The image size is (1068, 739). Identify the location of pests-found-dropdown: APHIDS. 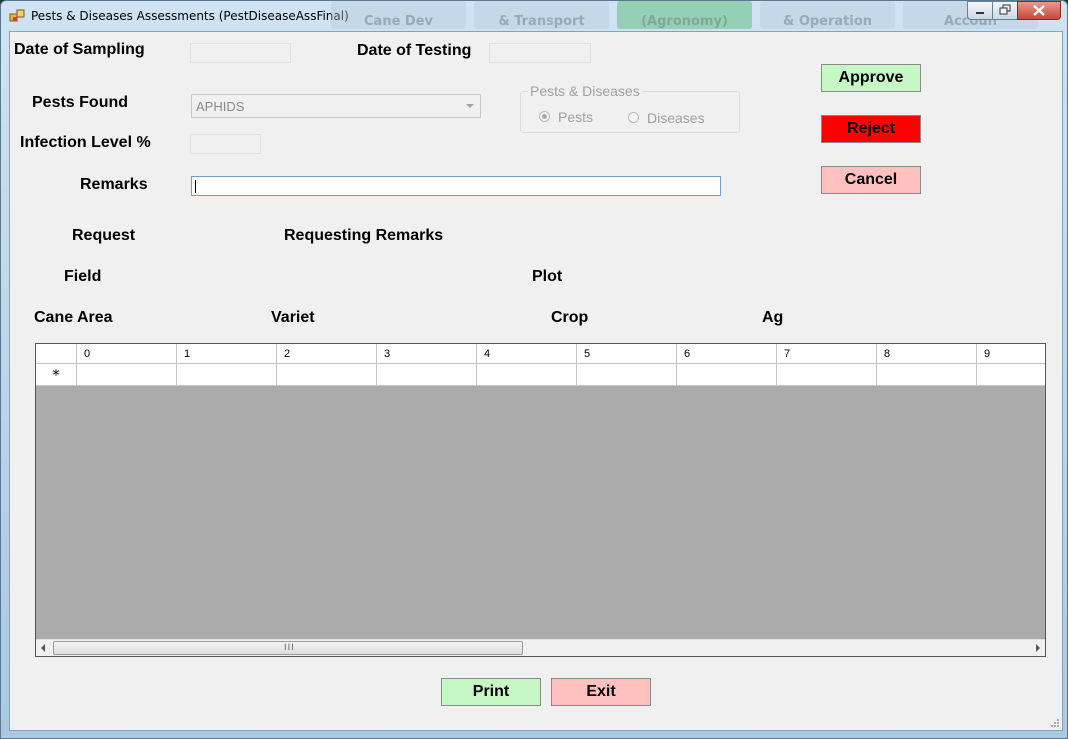
(336, 106).